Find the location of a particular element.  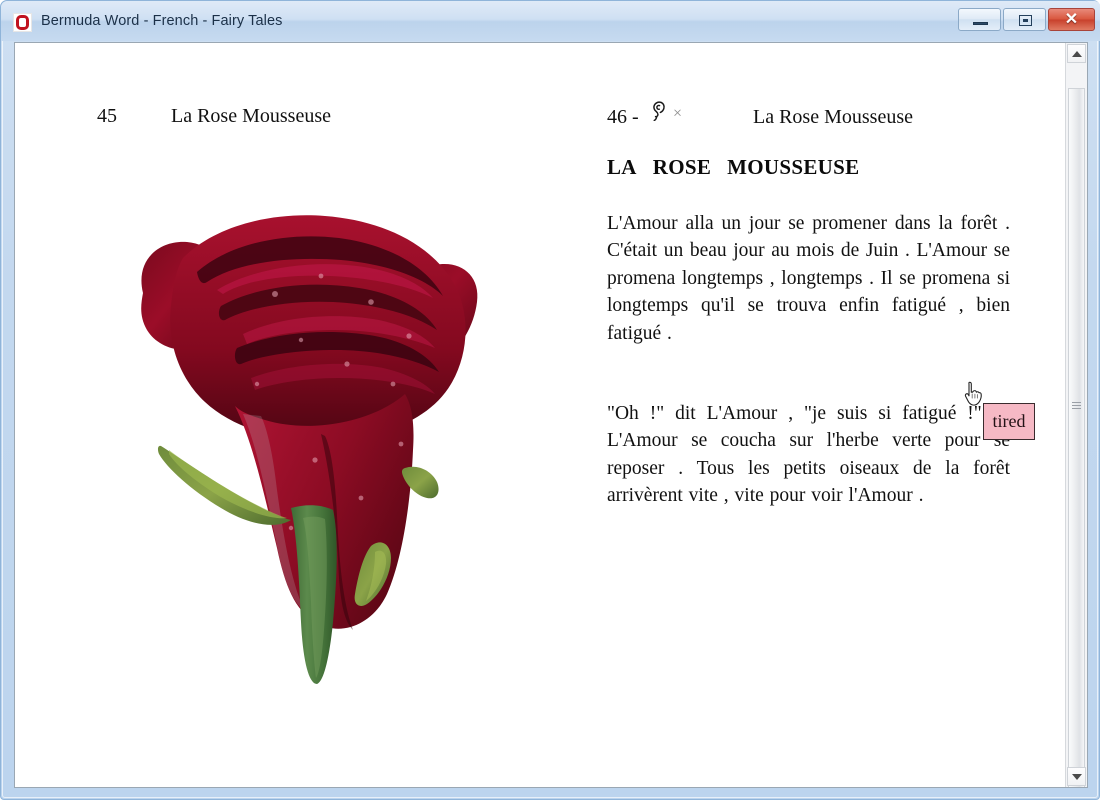

left-page-number: 45 is located at coordinates (107, 116).